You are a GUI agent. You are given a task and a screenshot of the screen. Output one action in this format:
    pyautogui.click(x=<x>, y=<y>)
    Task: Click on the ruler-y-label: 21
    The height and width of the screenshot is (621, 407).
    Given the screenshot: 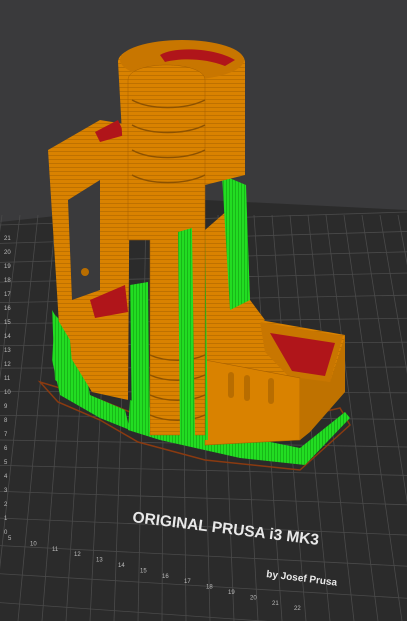 What is the action you would take?
    pyautogui.click(x=7, y=239)
    